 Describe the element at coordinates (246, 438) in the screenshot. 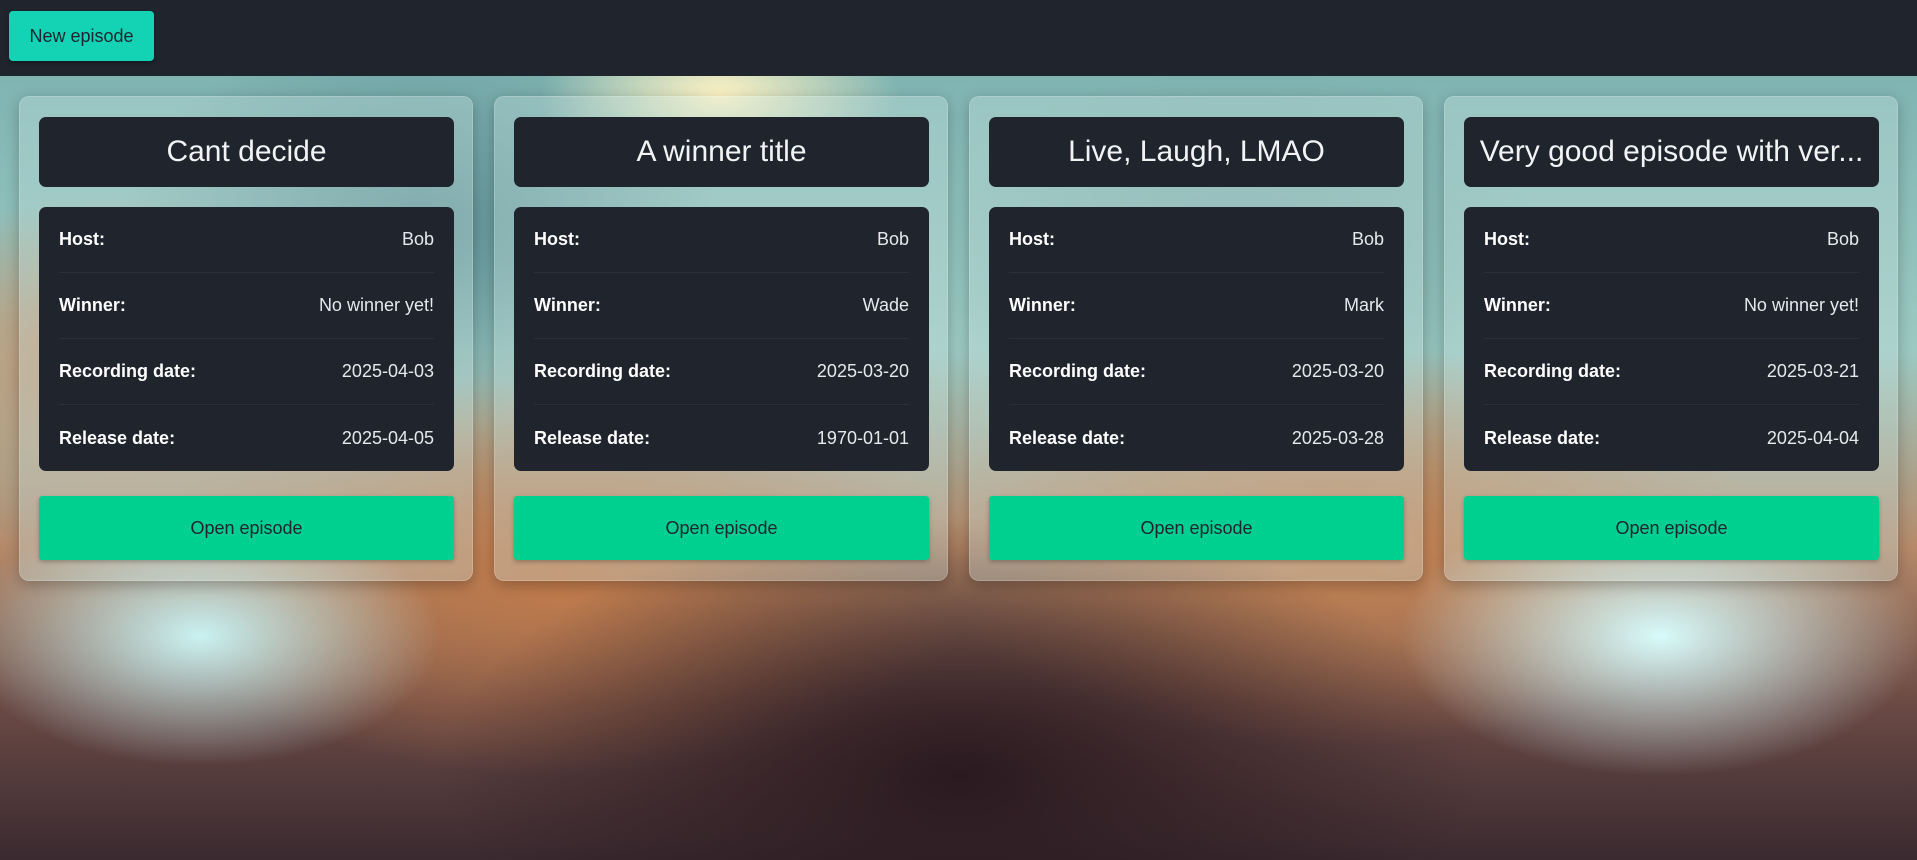

I see `release-date-row: Release date: 2025-04-05` at that location.